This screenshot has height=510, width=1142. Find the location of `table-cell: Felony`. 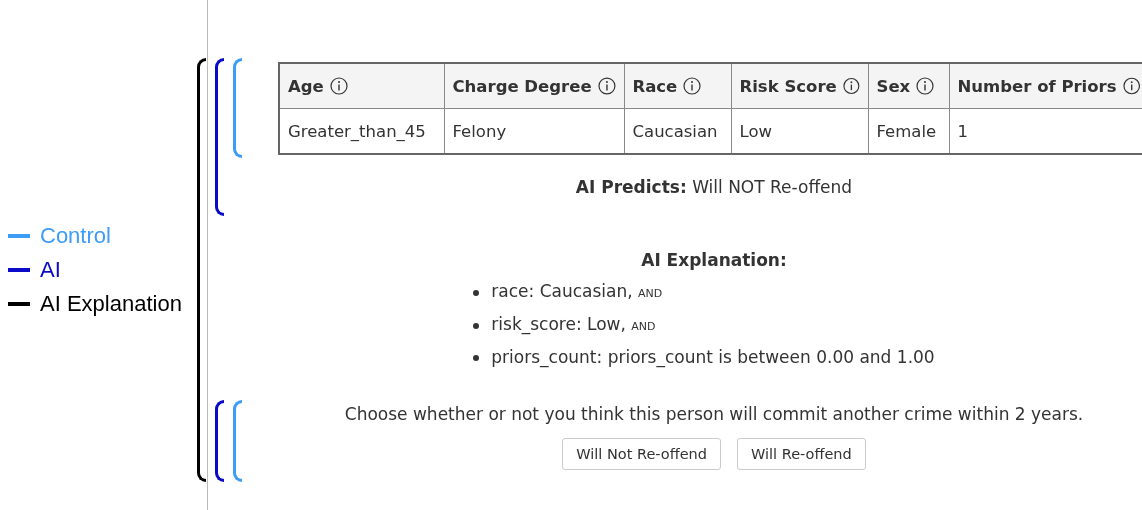

table-cell: Felony is located at coordinates (479, 131).